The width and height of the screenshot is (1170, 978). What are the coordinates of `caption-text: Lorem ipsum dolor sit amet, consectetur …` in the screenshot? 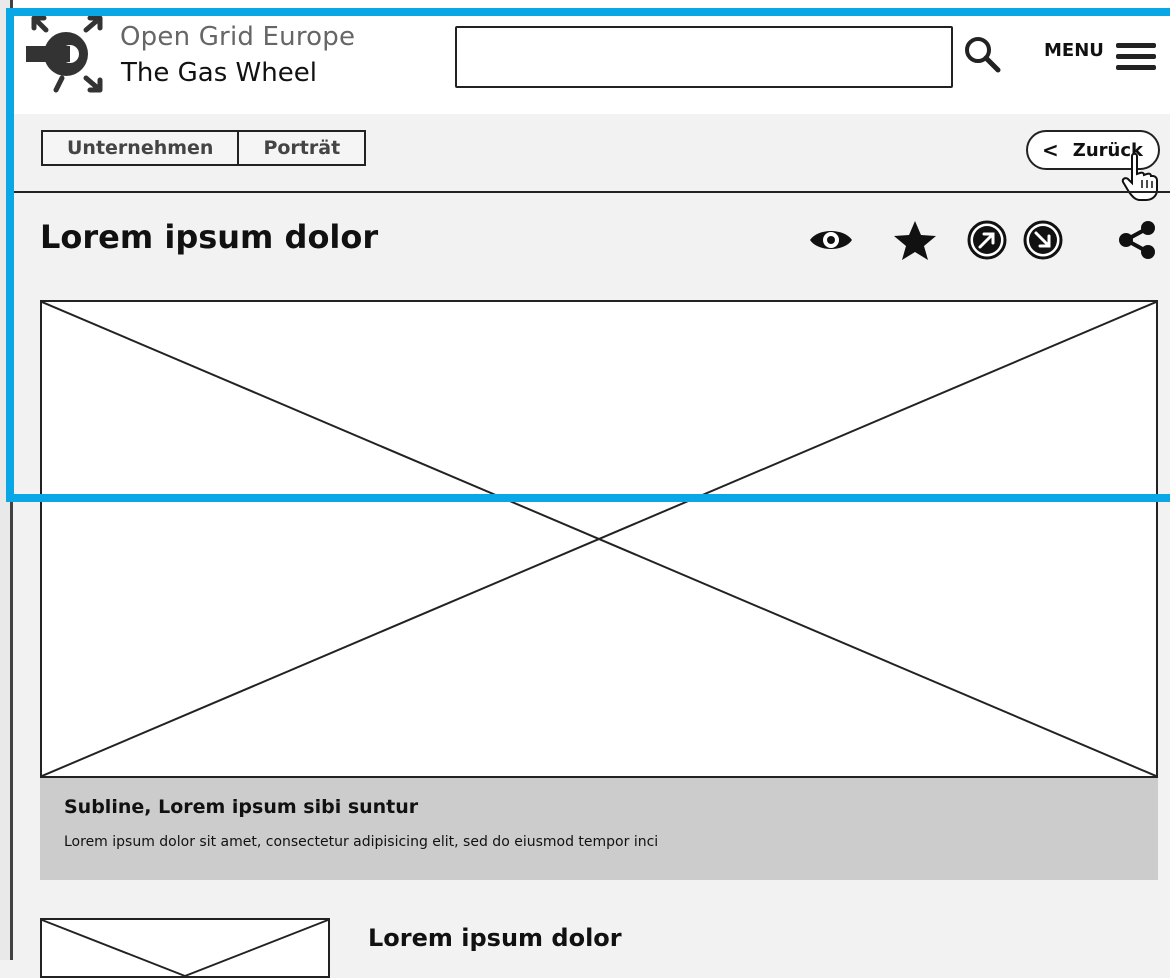 It's located at (361, 842).